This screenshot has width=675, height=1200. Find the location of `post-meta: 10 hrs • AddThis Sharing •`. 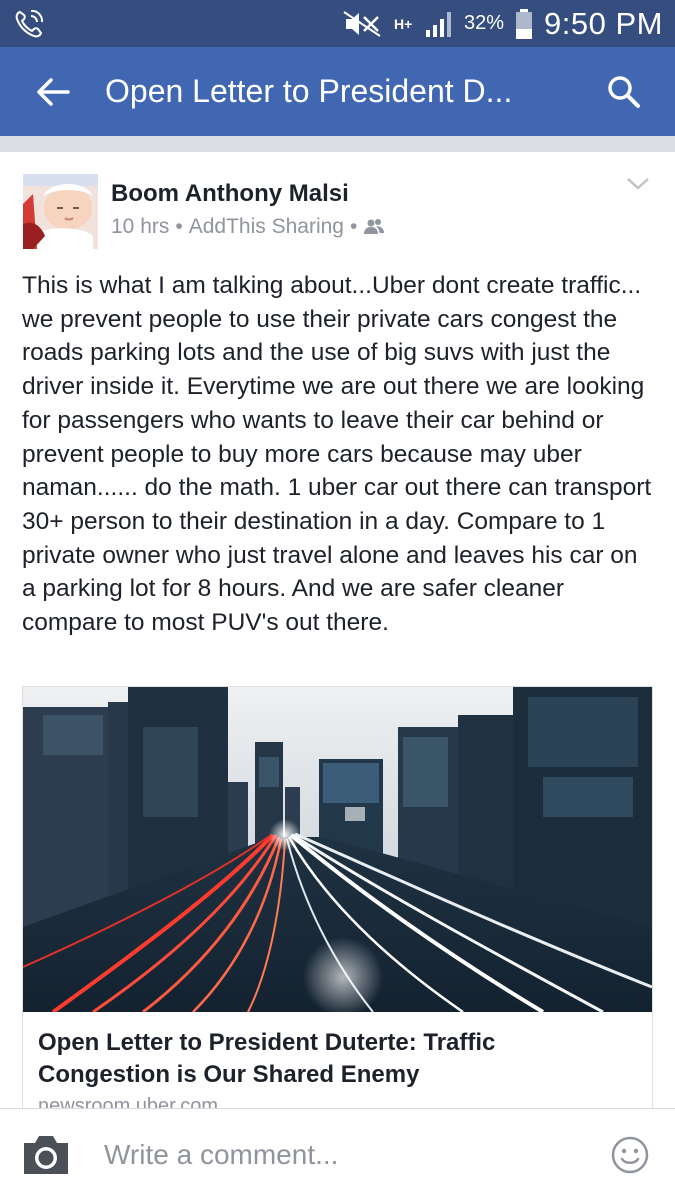

post-meta: 10 hrs • AddThis Sharing • is located at coordinates (248, 227).